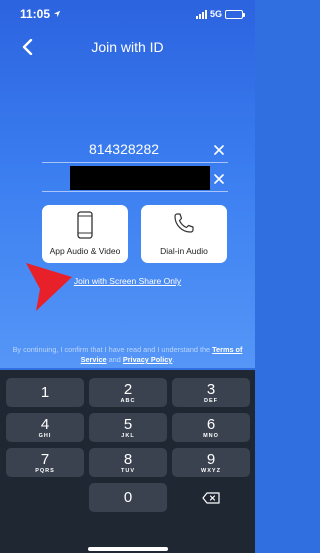 This screenshot has height=553, width=320. Describe the element at coordinates (211, 389) in the screenshot. I see `key-number: 3` at that location.